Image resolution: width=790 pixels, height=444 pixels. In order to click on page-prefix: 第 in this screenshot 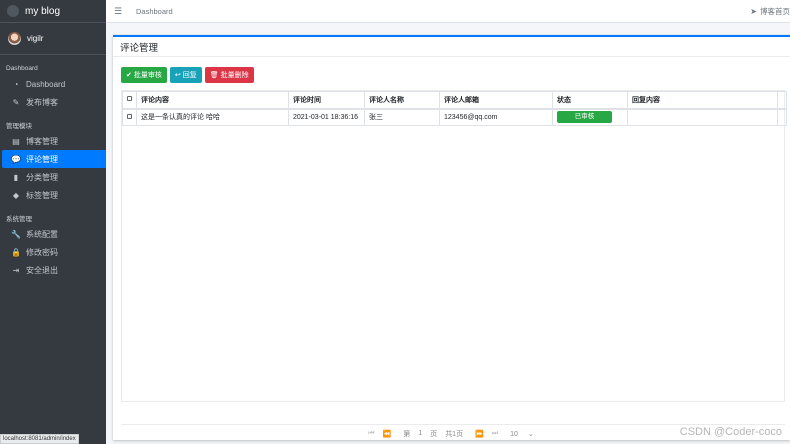, I will do `click(407, 434)`.